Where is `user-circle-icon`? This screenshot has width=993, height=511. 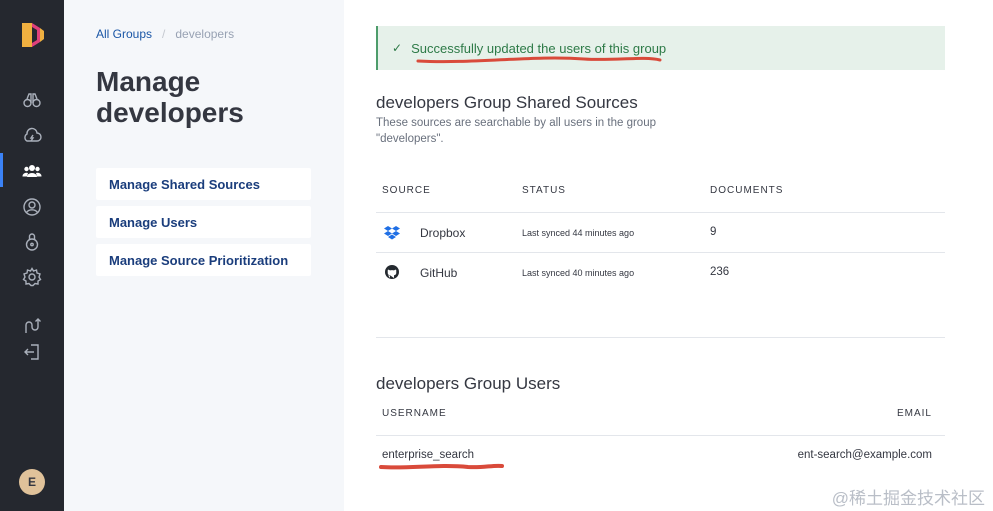
user-circle-icon is located at coordinates (32, 207).